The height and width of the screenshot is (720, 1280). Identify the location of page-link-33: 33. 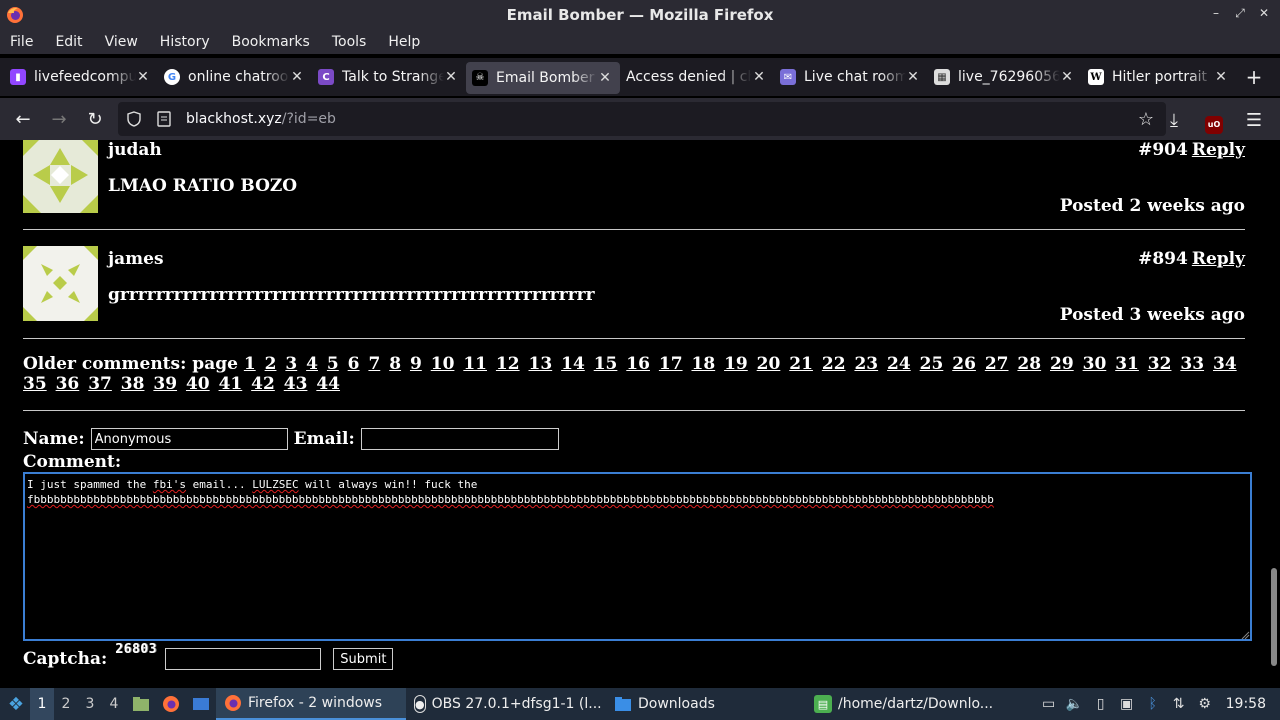
(1192, 364).